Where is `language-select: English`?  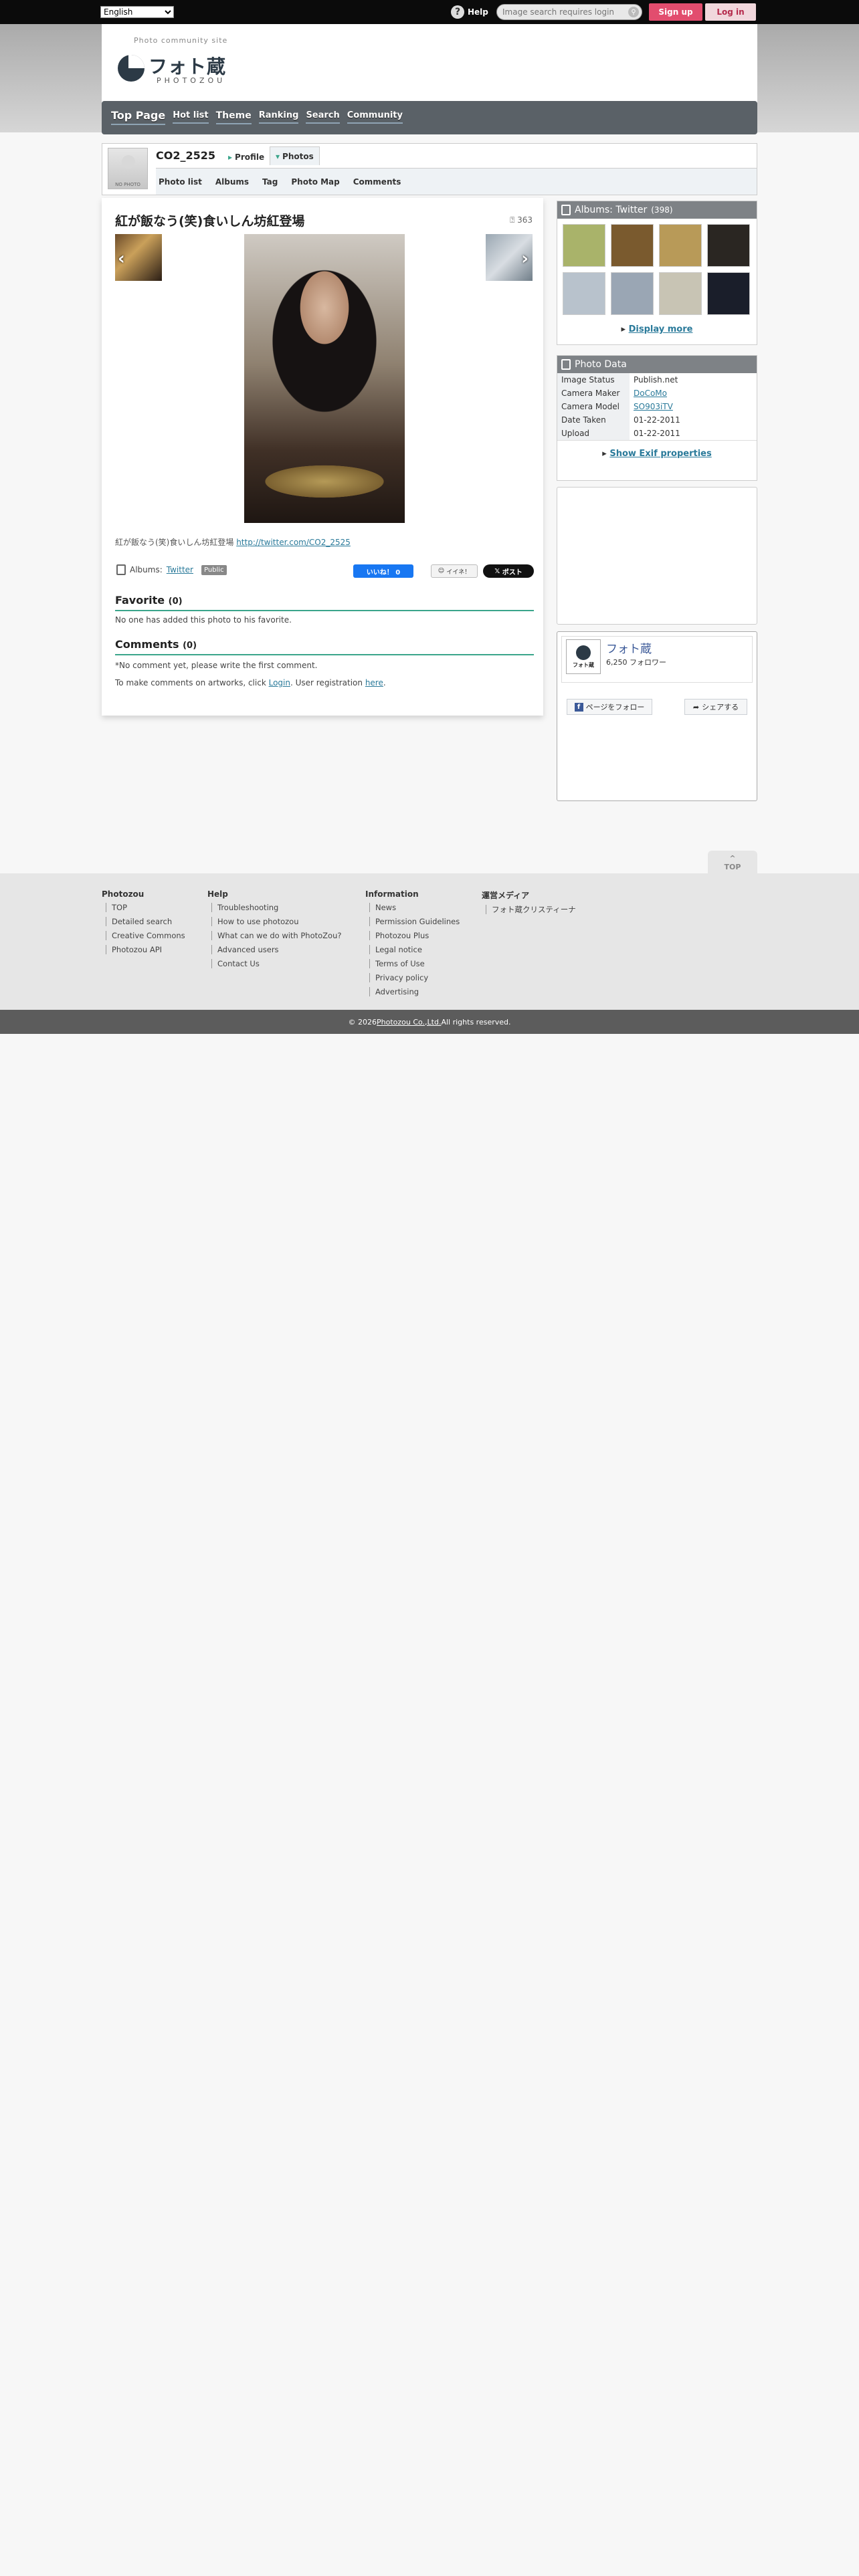
language-select: English is located at coordinates (137, 12).